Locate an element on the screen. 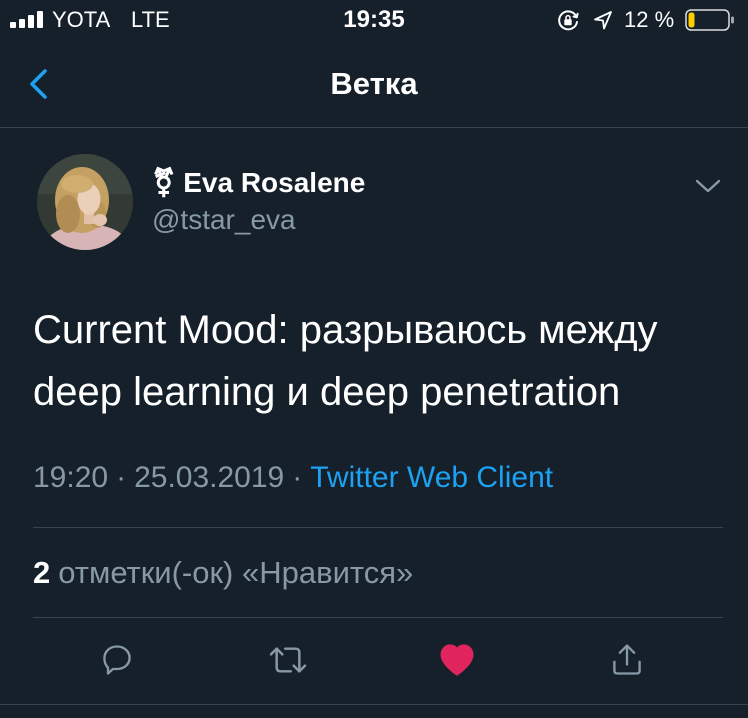 This screenshot has width=748, height=718. retweet-button is located at coordinates (288, 660).